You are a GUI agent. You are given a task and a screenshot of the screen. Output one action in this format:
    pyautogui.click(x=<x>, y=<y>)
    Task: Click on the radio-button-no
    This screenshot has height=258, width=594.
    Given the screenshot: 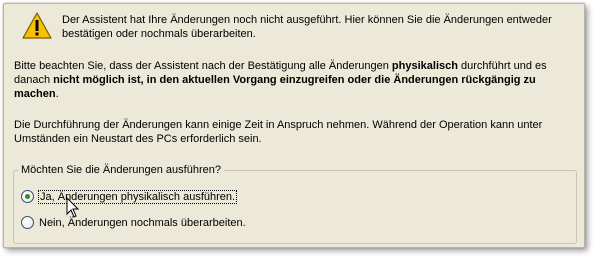 What is the action you would take?
    pyautogui.click(x=27, y=222)
    